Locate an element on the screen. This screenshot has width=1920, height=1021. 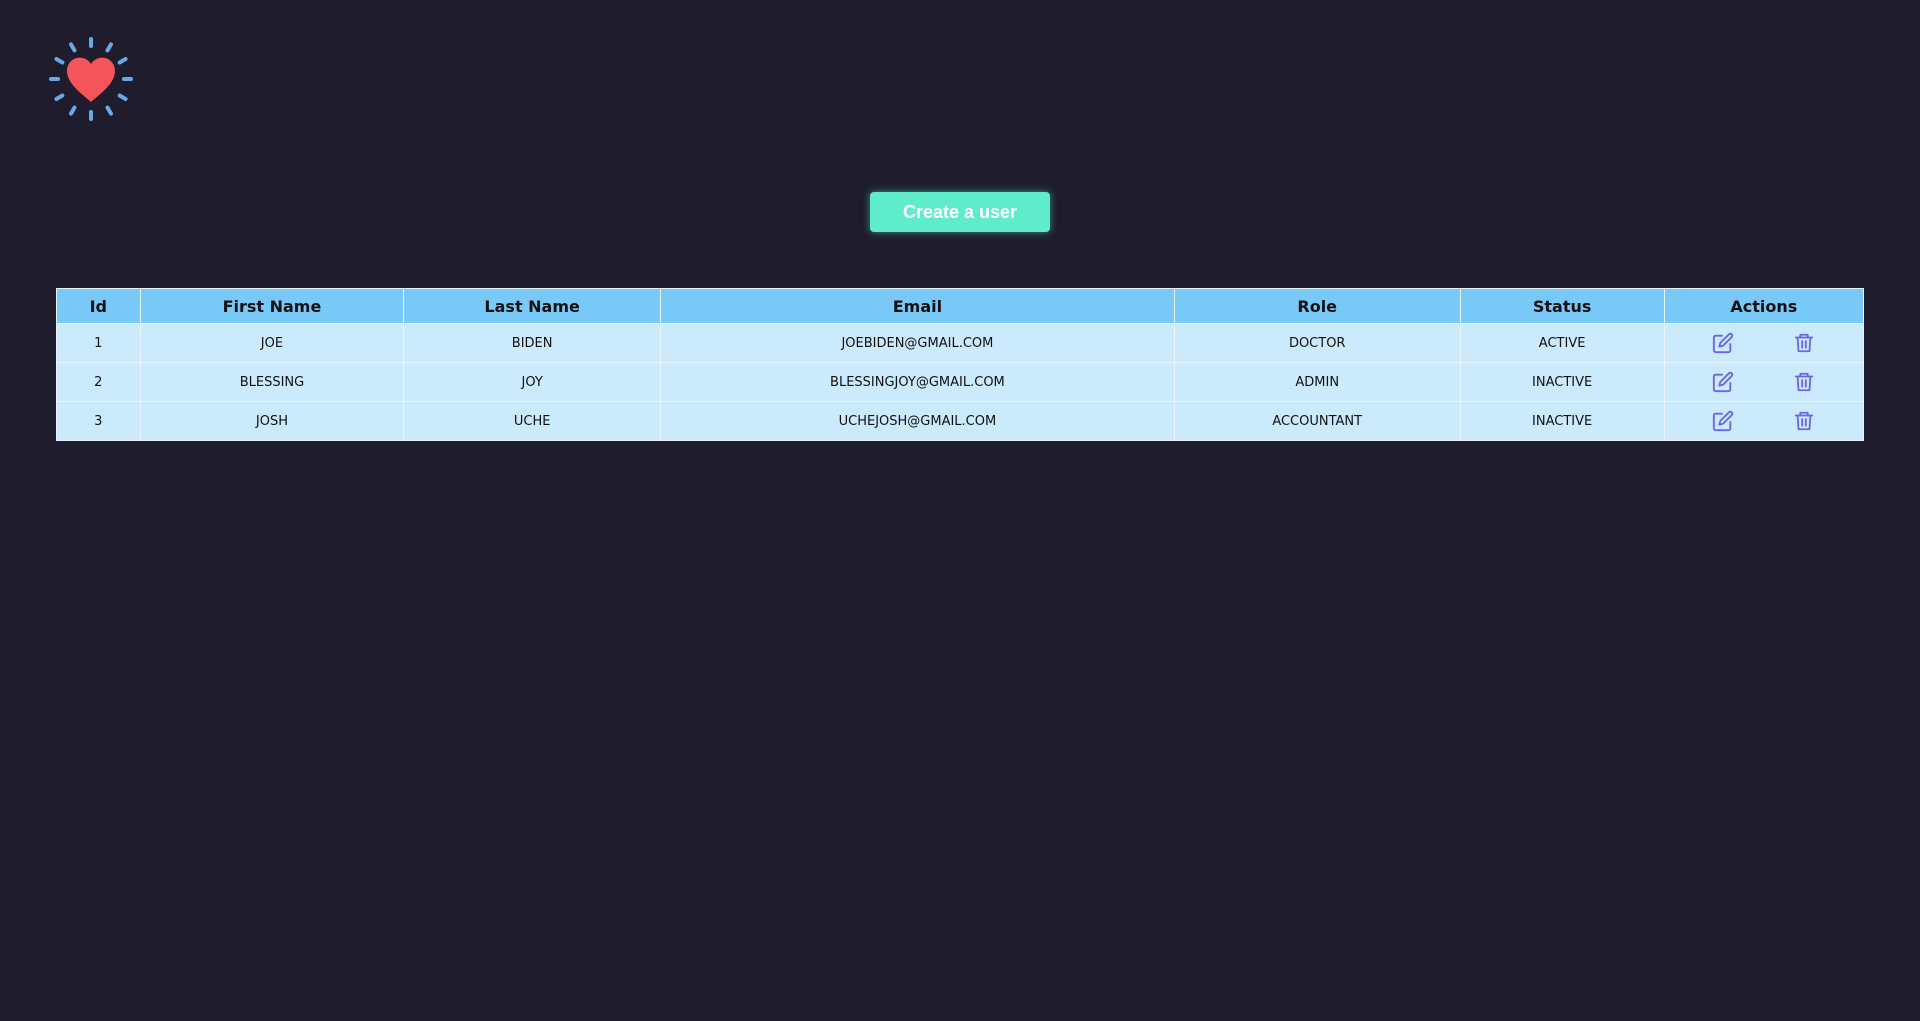
cell-role: DOCTOR is located at coordinates (1317, 343).